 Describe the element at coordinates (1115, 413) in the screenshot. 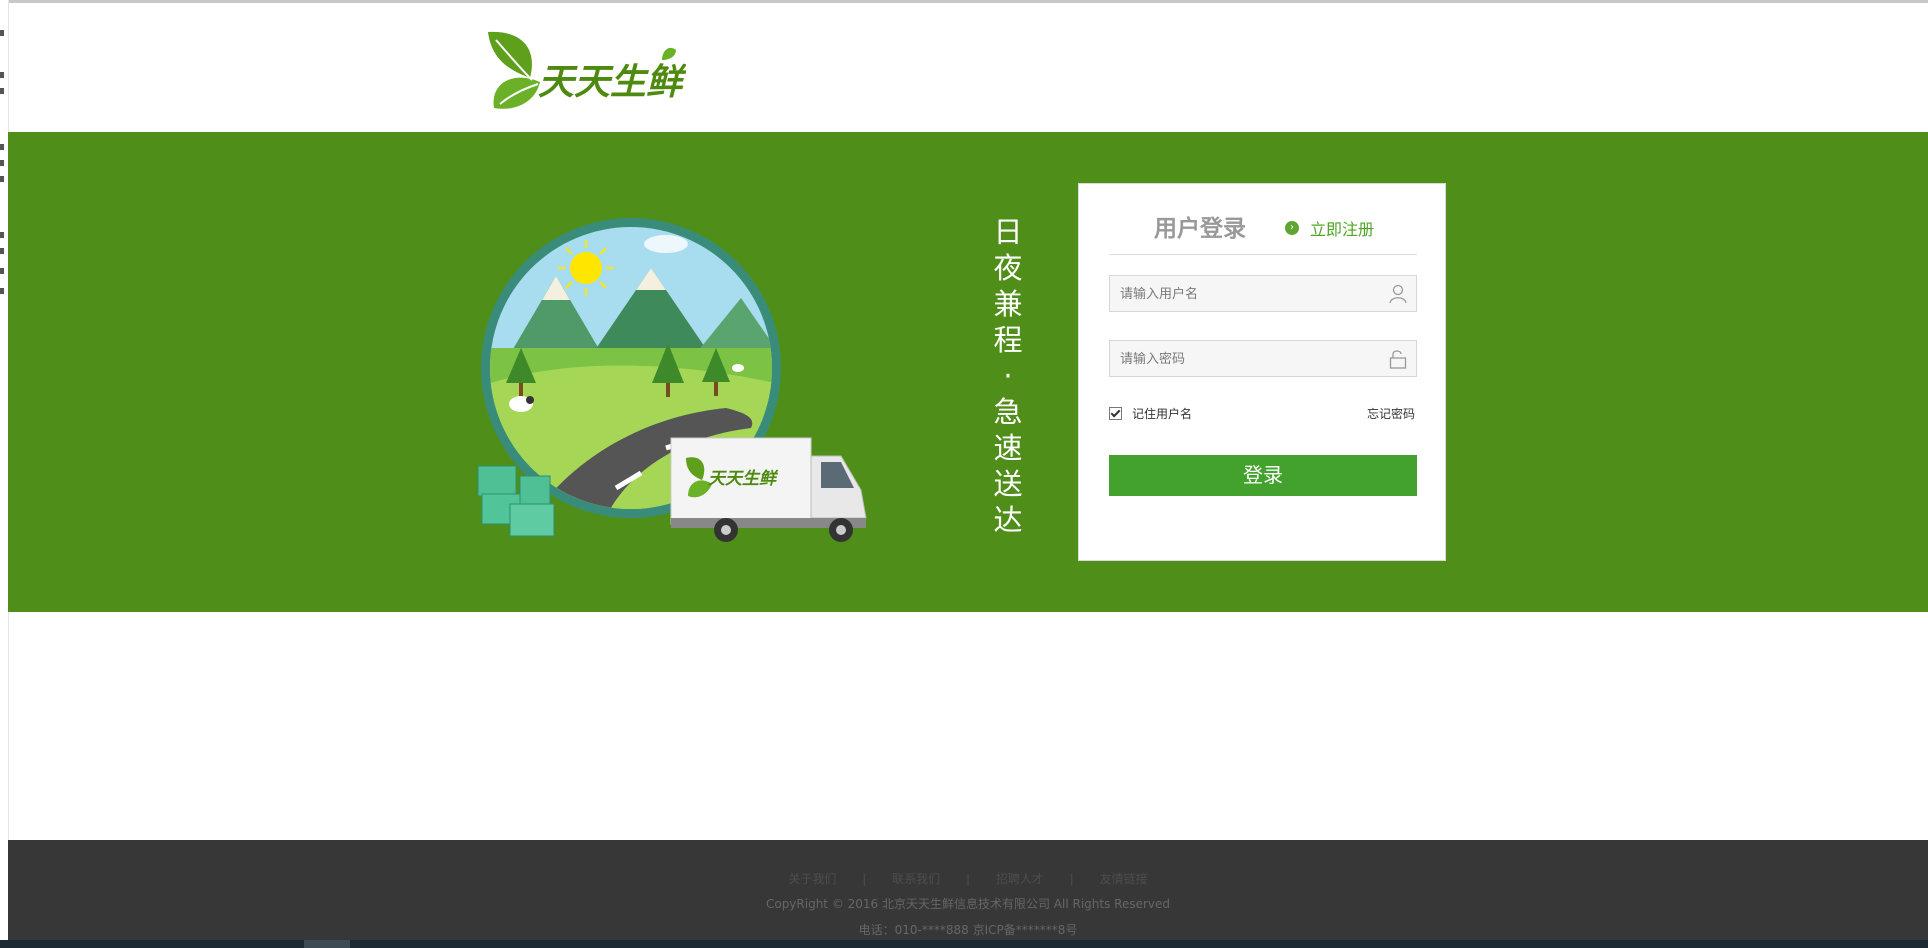

I see `remember-checkbox` at that location.